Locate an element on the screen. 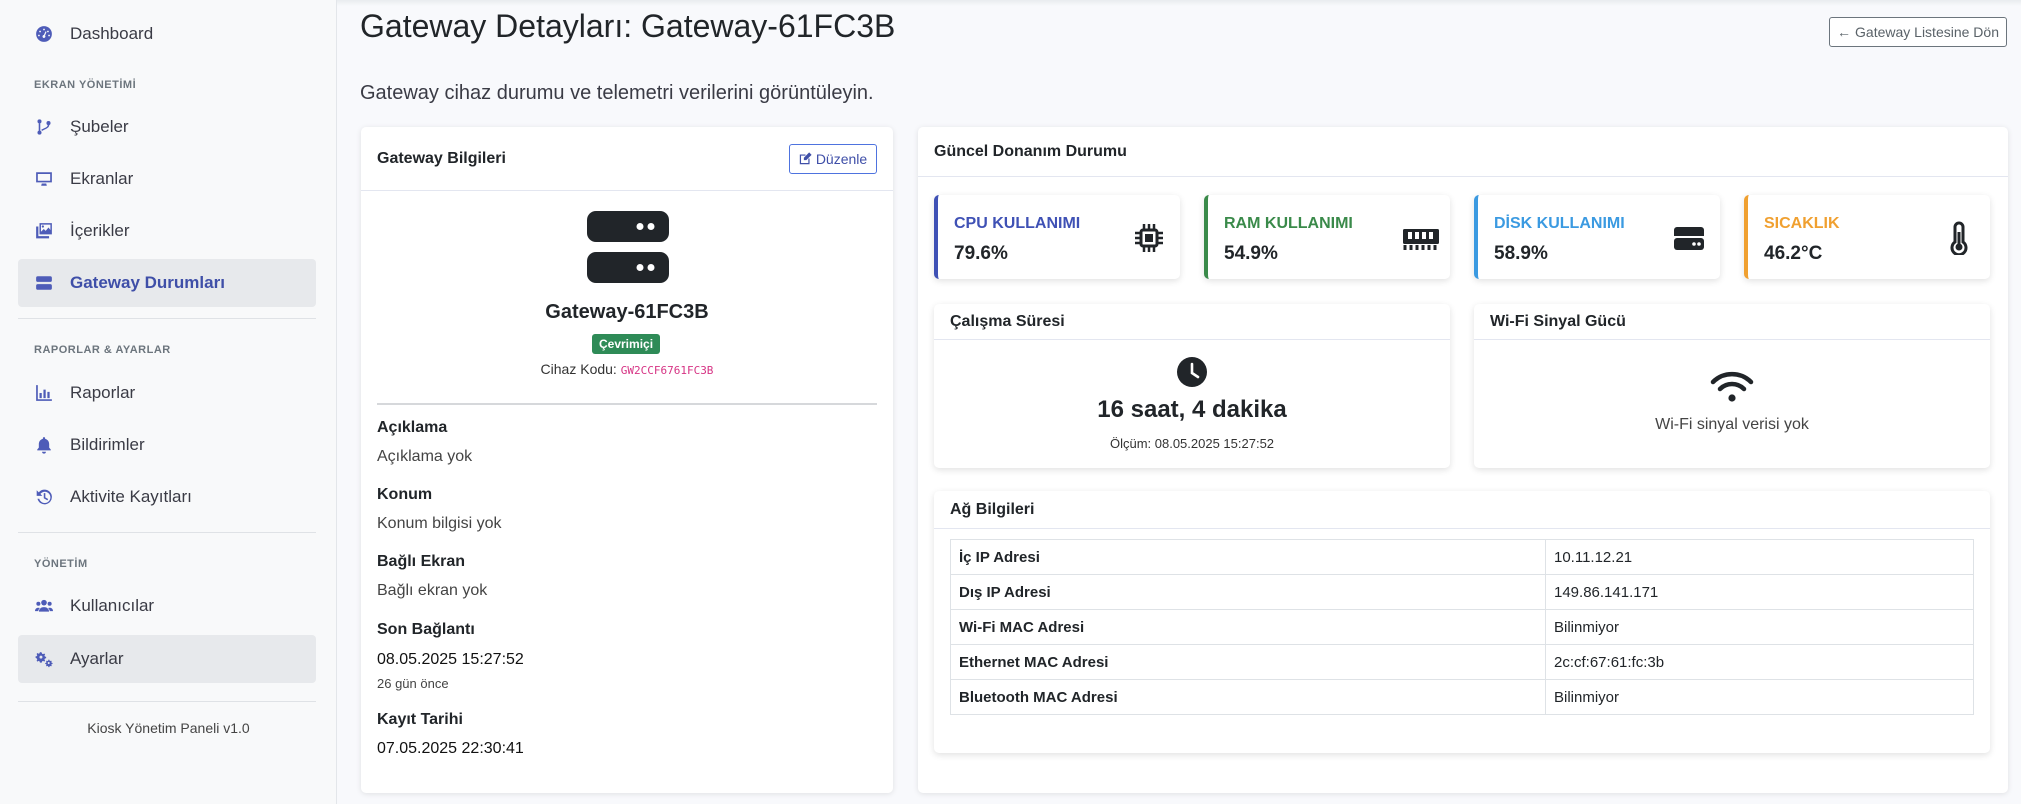 The height and width of the screenshot is (804, 2021). section-title-reports: RAPORLAR & AYARLAR is located at coordinates (102, 350).